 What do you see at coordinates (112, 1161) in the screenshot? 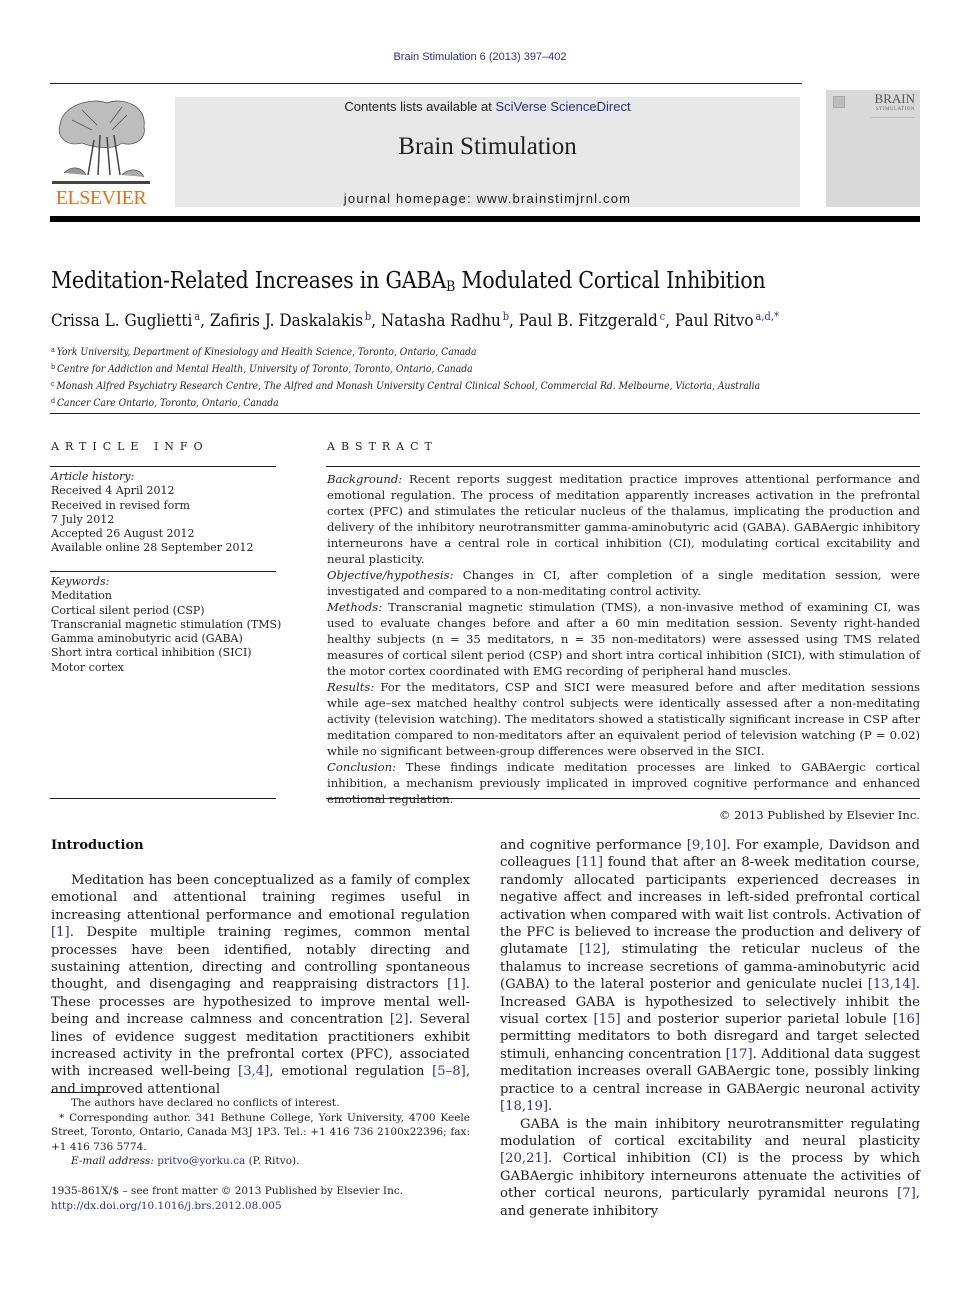
I see `email-label: E-mail address:` at bounding box center [112, 1161].